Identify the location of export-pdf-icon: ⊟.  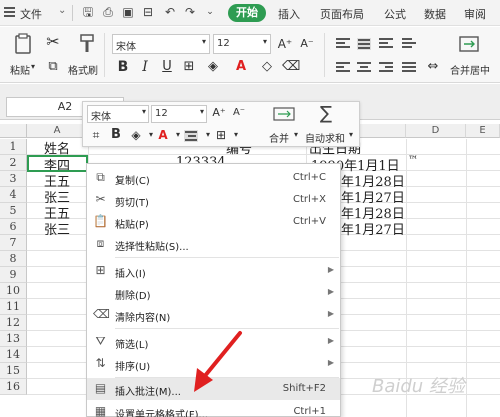
(148, 12).